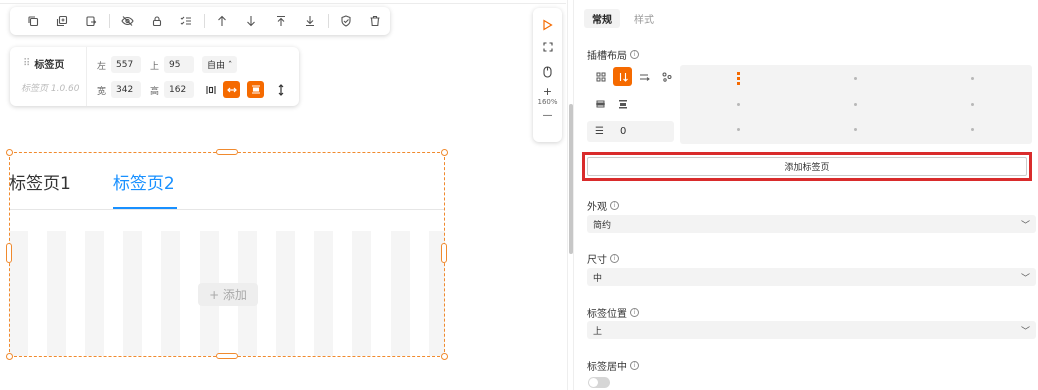  What do you see at coordinates (91, 21) in the screenshot?
I see `clipboard-icon` at bounding box center [91, 21].